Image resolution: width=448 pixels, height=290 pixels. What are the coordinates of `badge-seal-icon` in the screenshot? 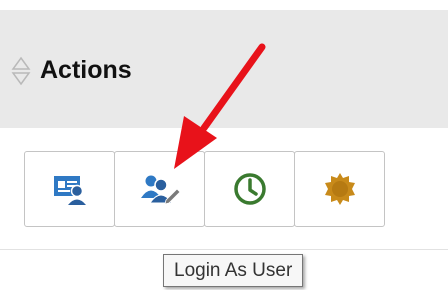 It's located at (339, 189).